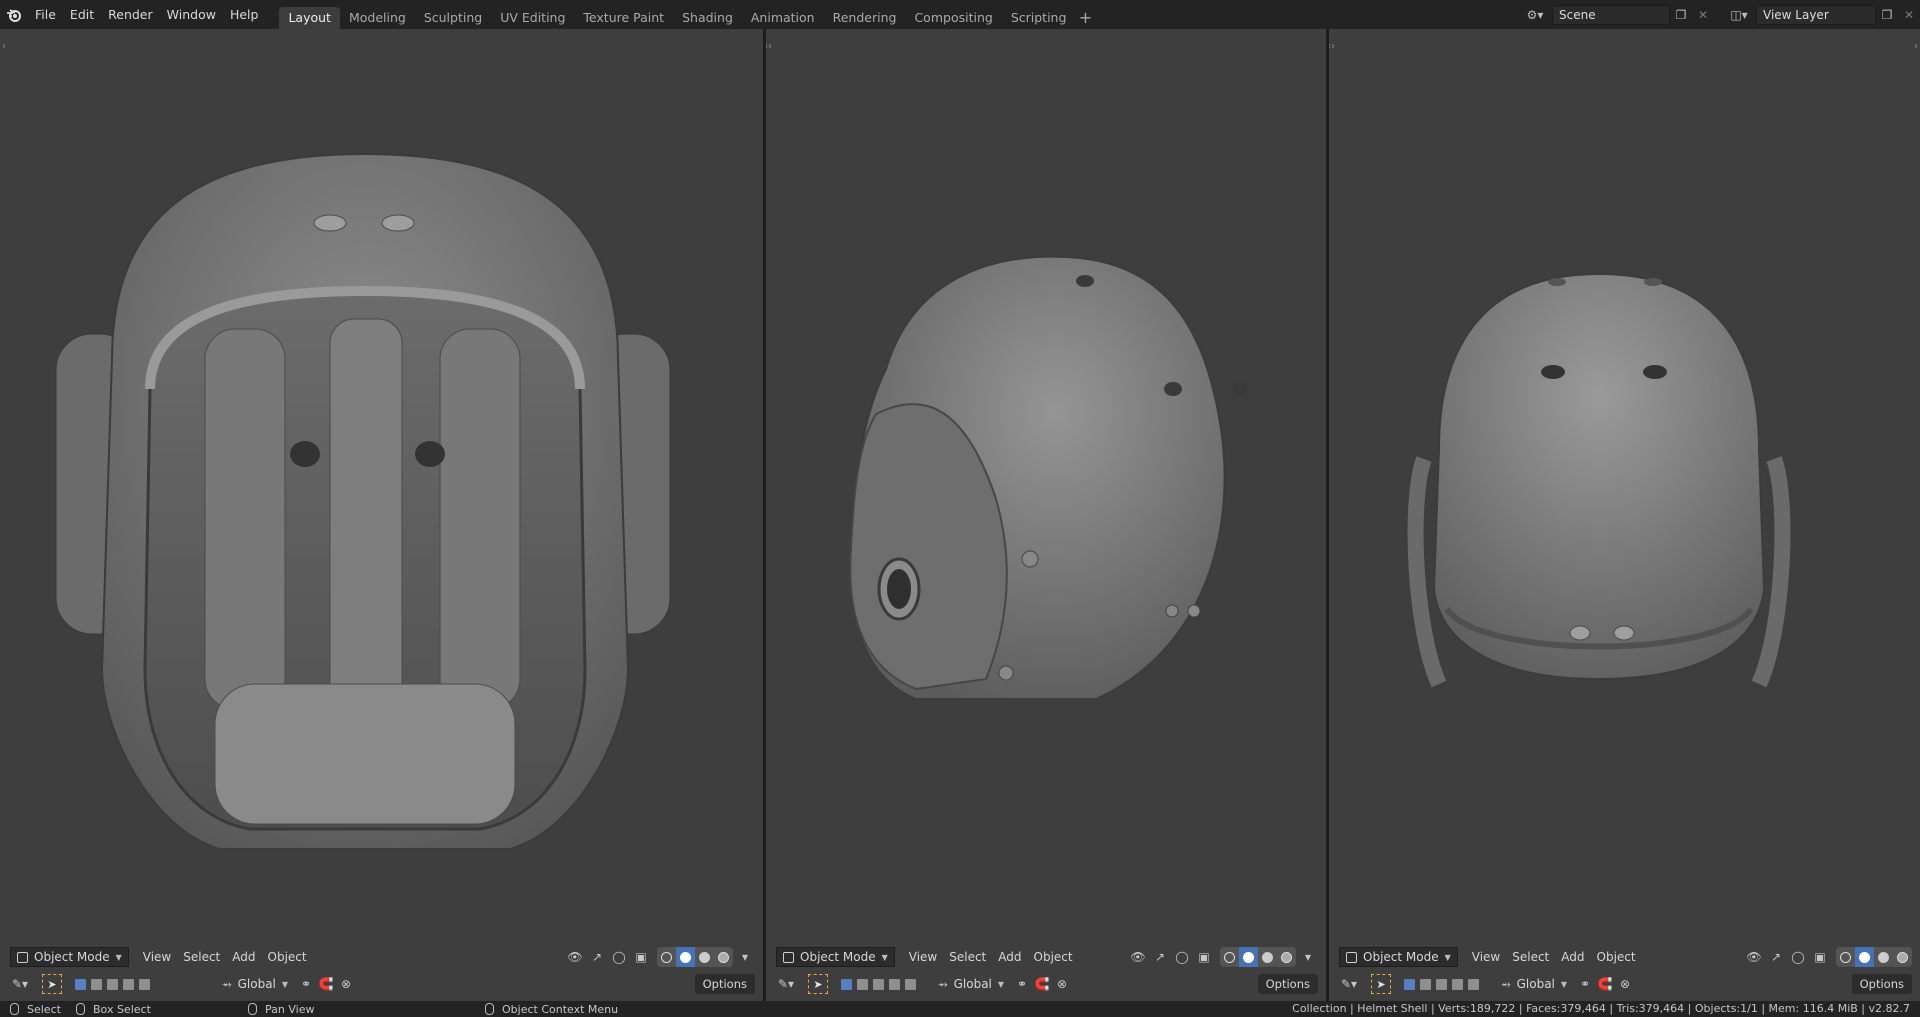 This screenshot has height=1017, width=1920. I want to click on close-scene-icon: ✕, so click(1703, 15).